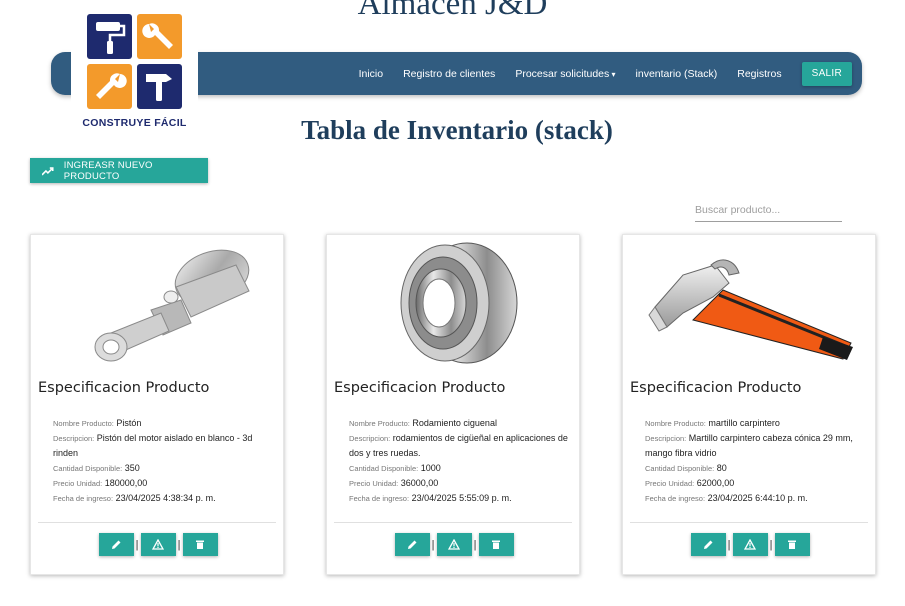  What do you see at coordinates (449, 74) in the screenshot?
I see `nav-item-registro-clientes: Registro de clientes` at bounding box center [449, 74].